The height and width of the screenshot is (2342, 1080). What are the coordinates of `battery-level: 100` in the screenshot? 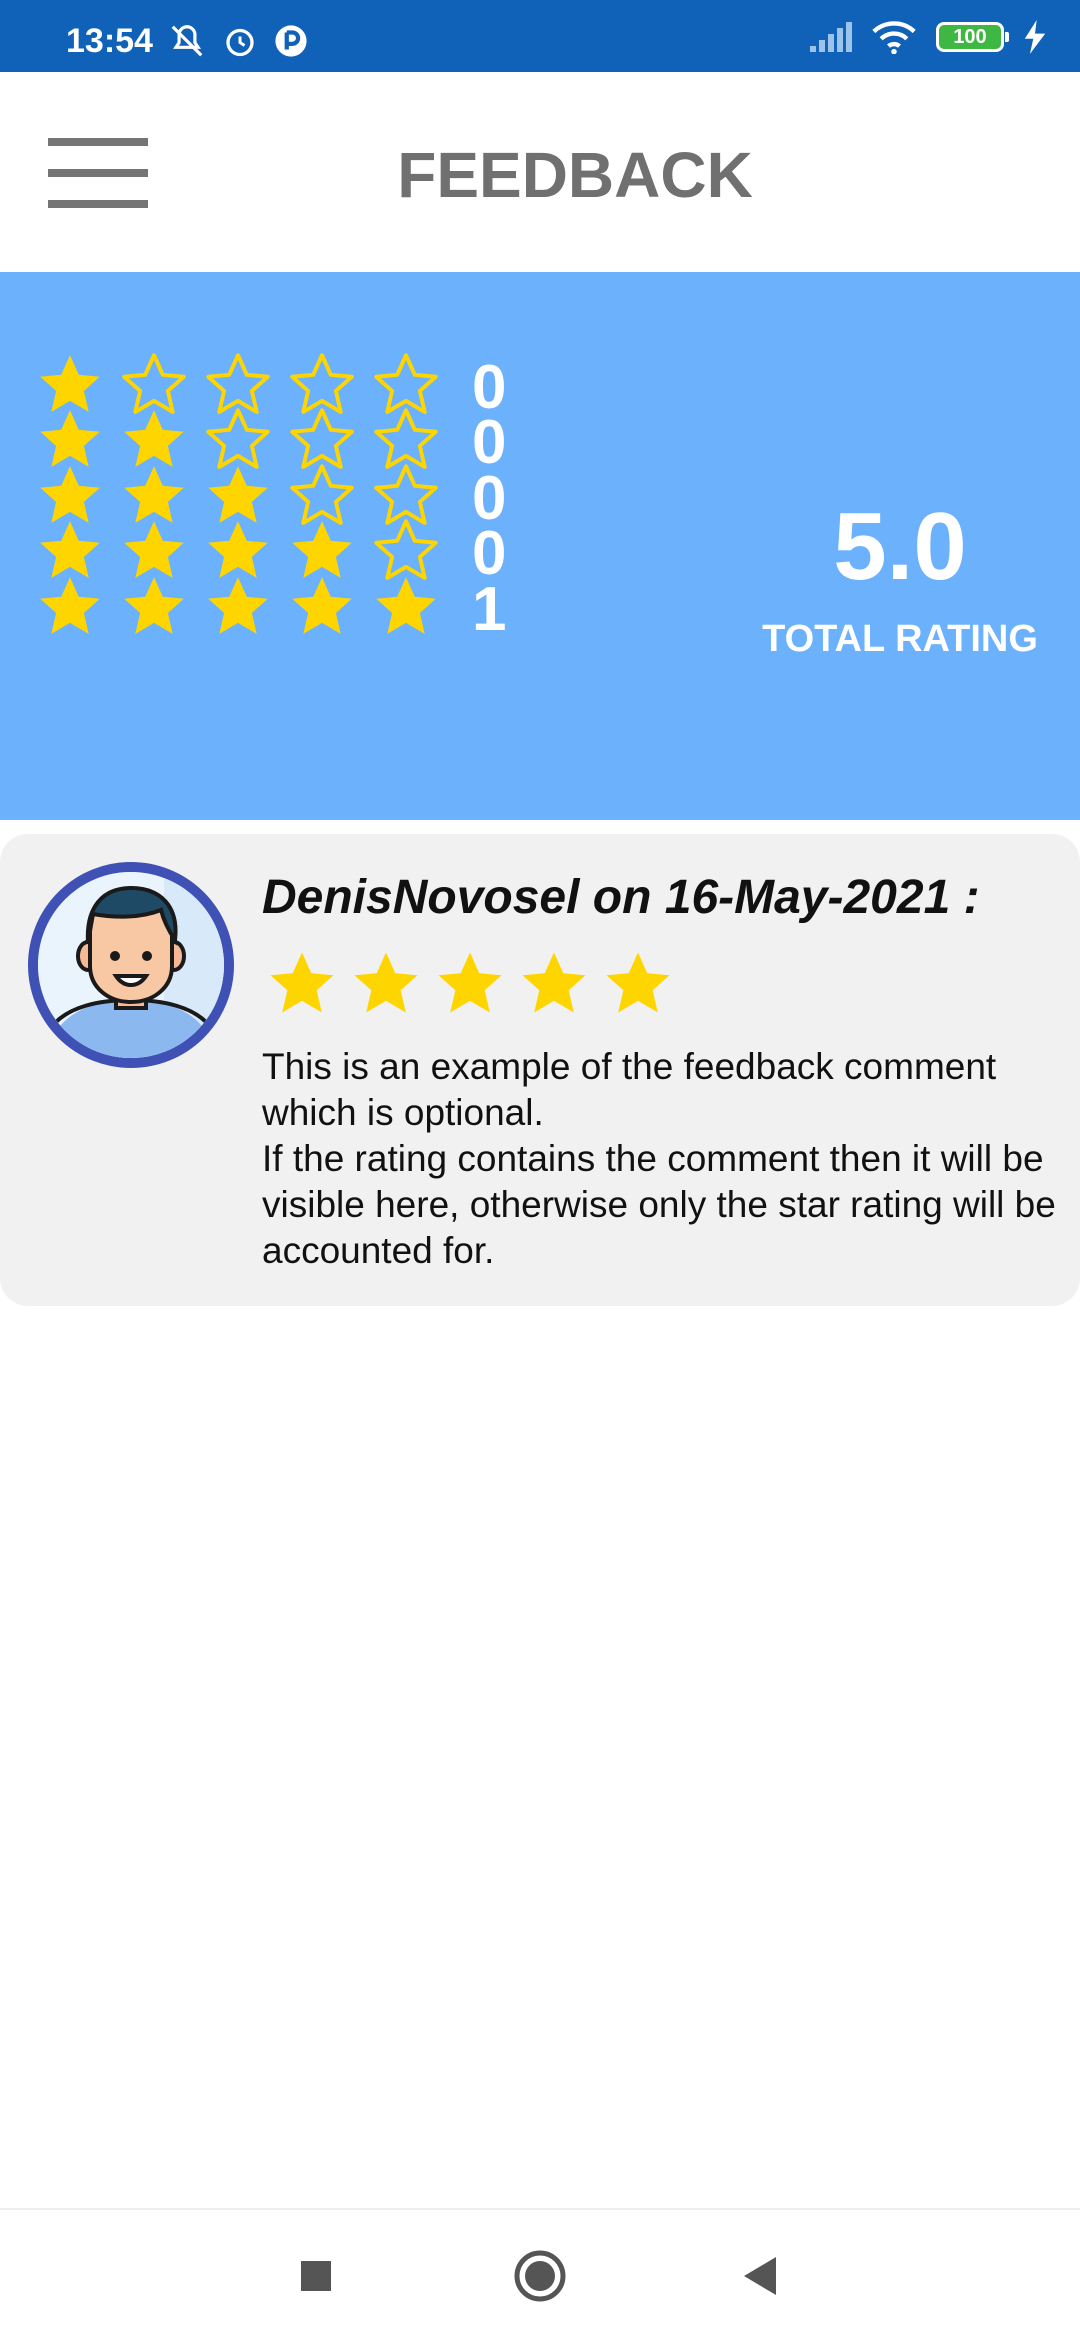 It's located at (970, 36).